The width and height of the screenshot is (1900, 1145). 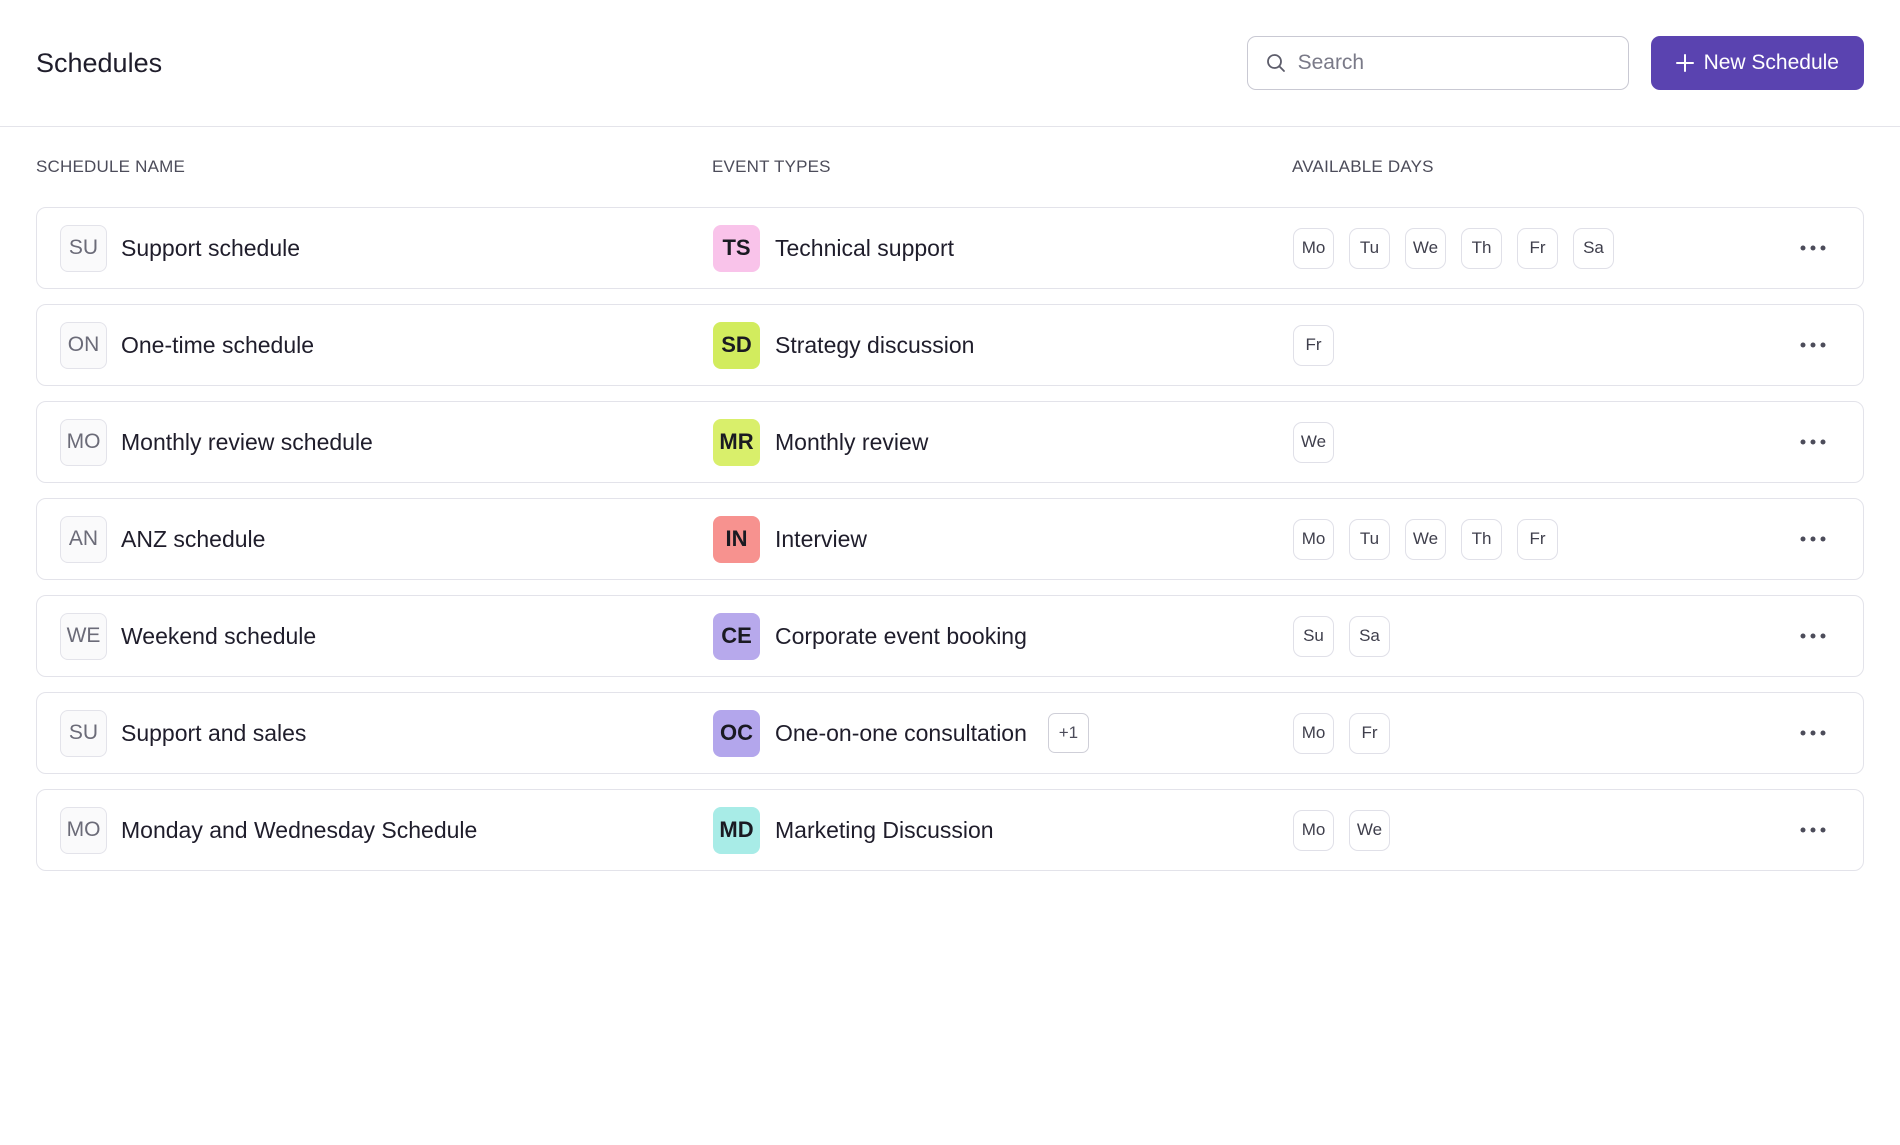 What do you see at coordinates (1275, 63) in the screenshot?
I see `search-icon` at bounding box center [1275, 63].